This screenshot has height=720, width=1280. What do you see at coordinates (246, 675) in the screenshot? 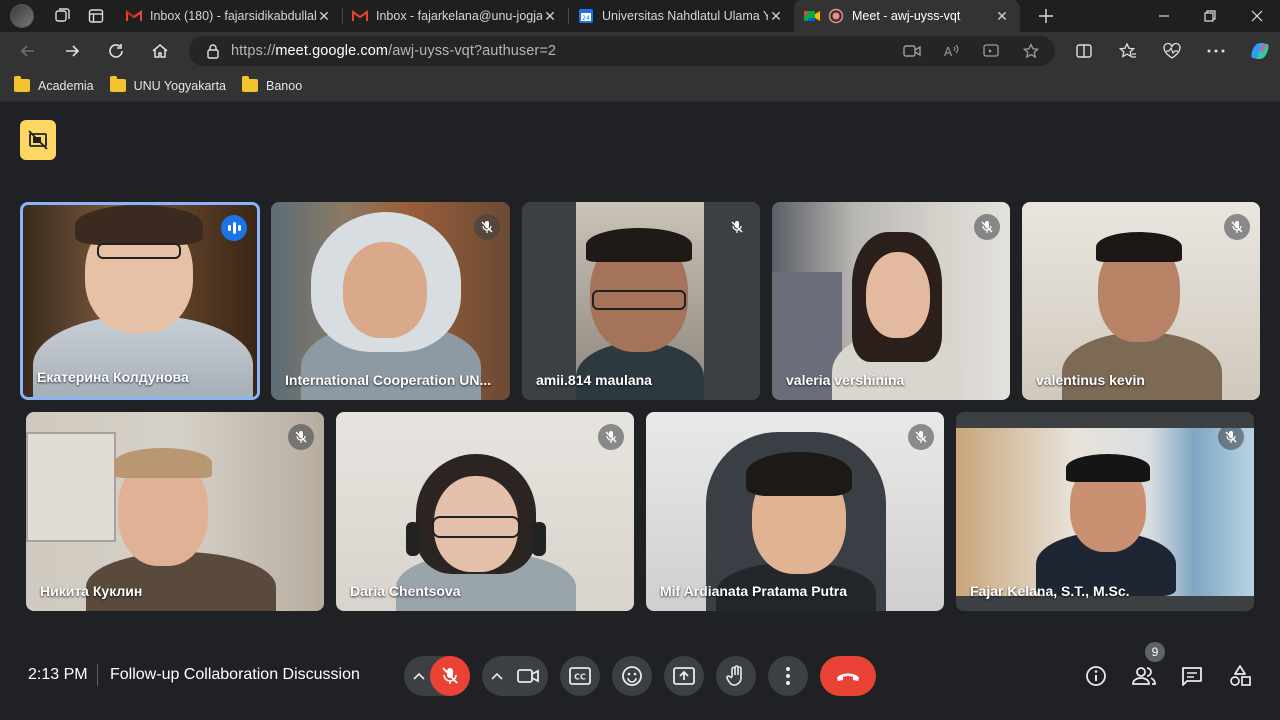
I see `meeting-title: Follow-up Collaboration Discussion` at bounding box center [246, 675].